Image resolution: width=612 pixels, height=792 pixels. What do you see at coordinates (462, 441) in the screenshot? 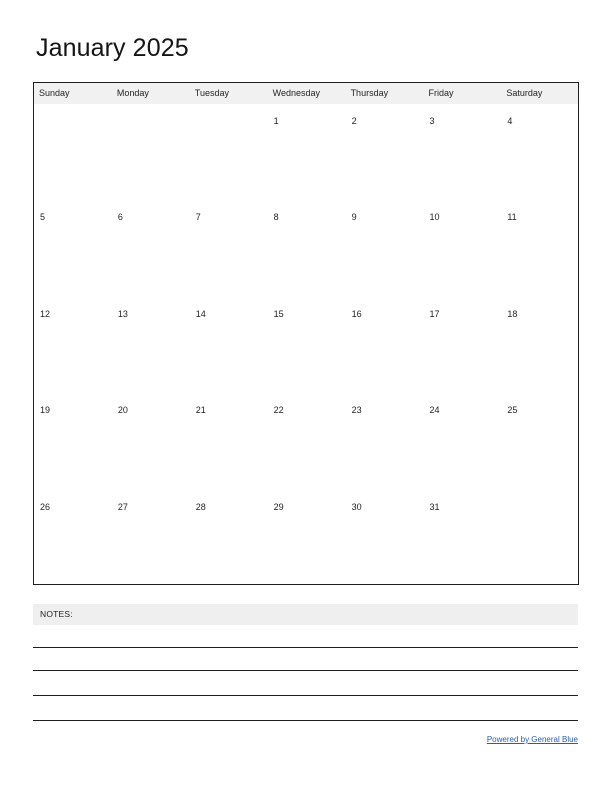
I see `calendar-day-cell: 24` at bounding box center [462, 441].